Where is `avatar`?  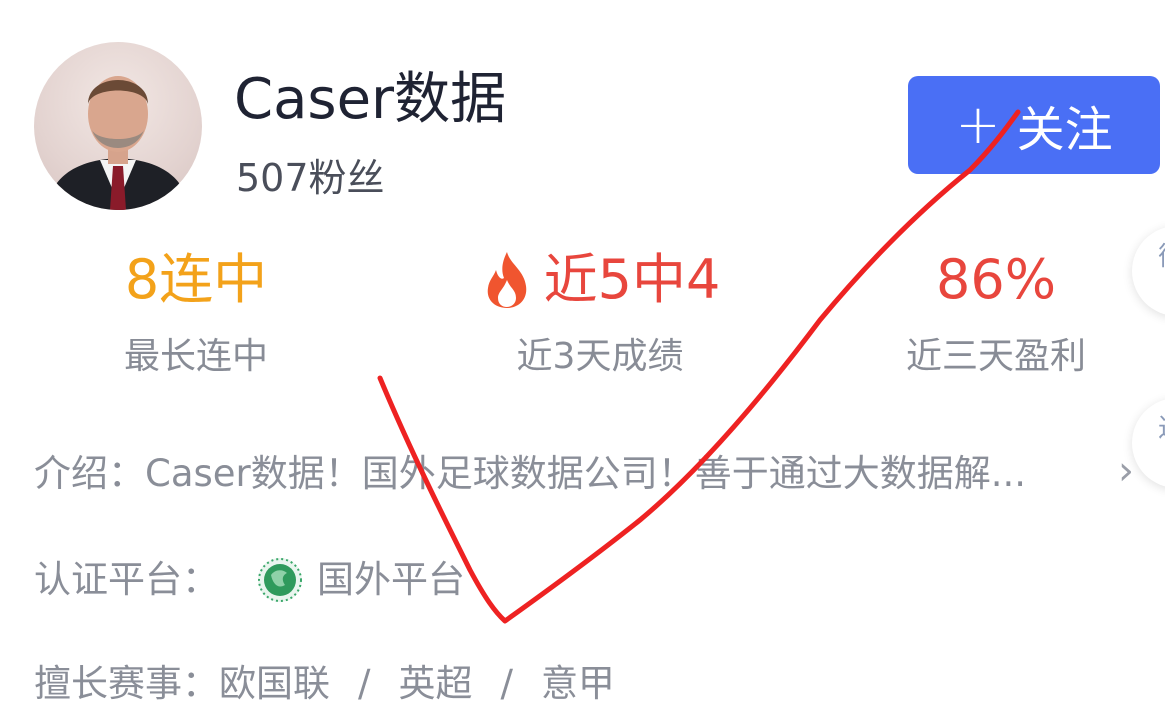 avatar is located at coordinates (118, 126).